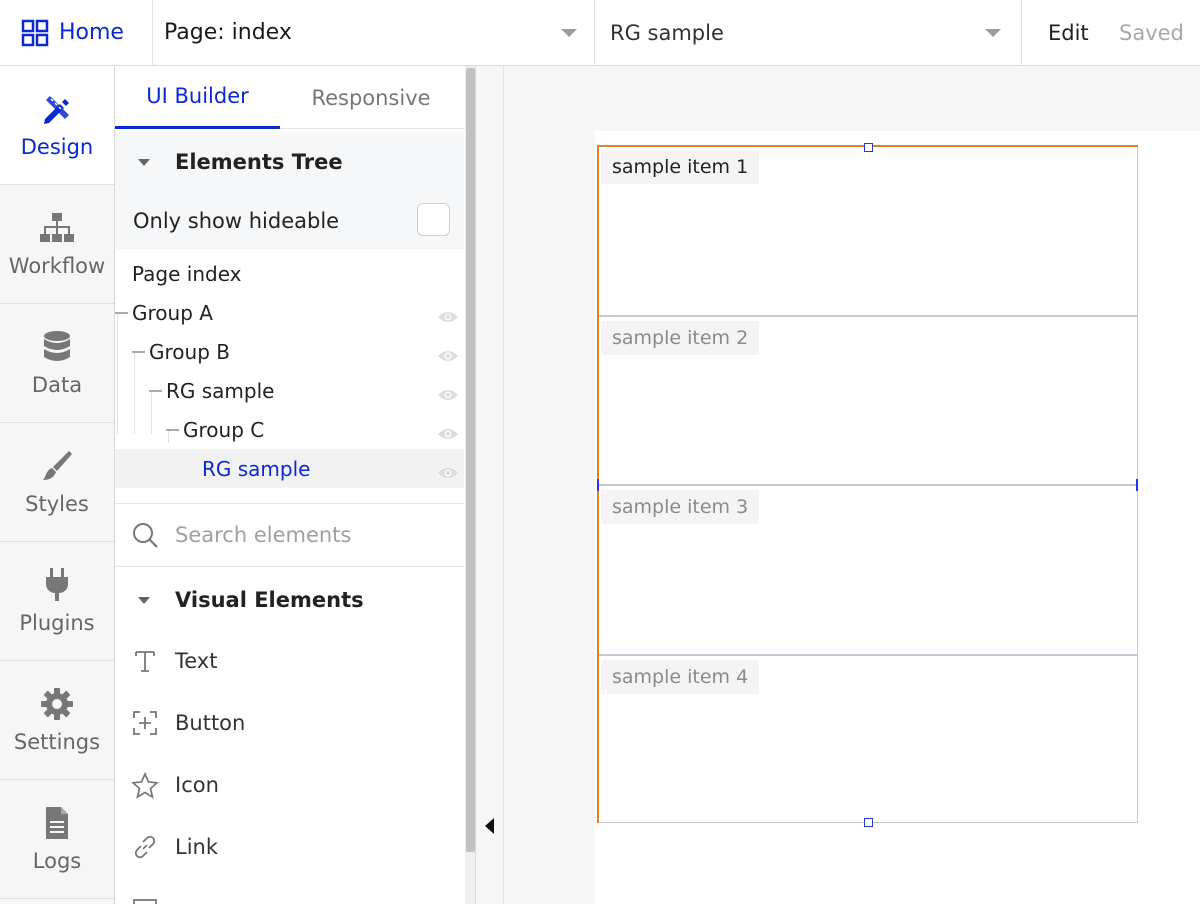  What do you see at coordinates (490, 485) in the screenshot?
I see `panel-gutter` at bounding box center [490, 485].